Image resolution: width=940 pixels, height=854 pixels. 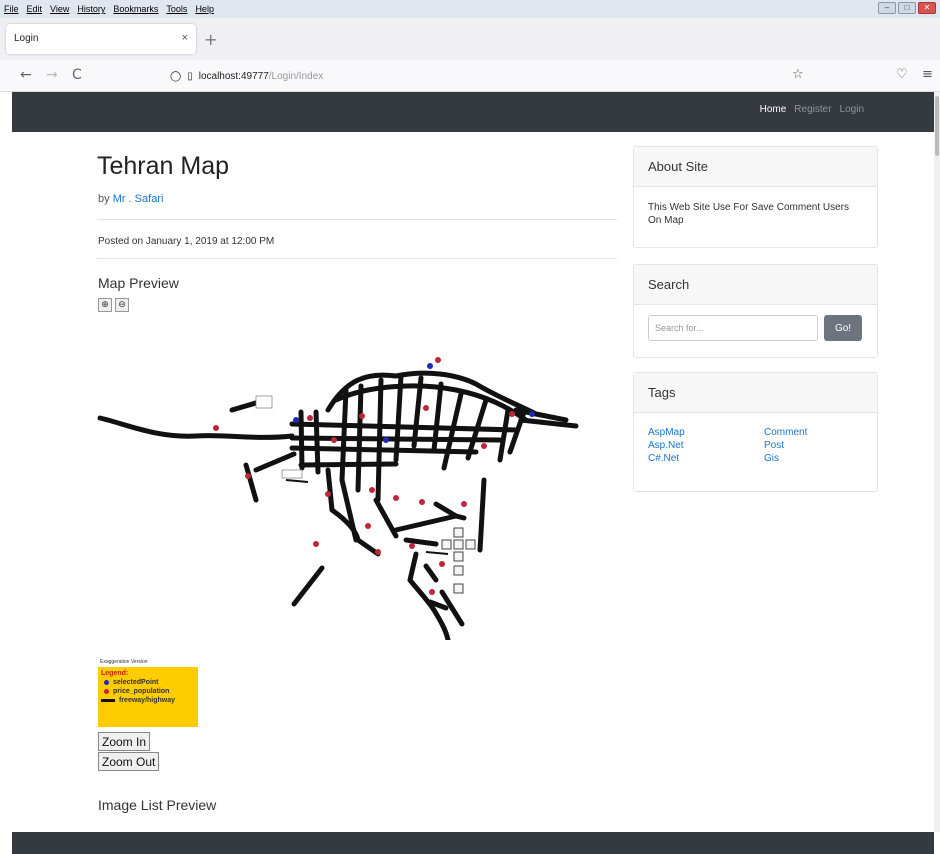 I want to click on image-list-heading: Image List Preview, so click(x=157, y=805).